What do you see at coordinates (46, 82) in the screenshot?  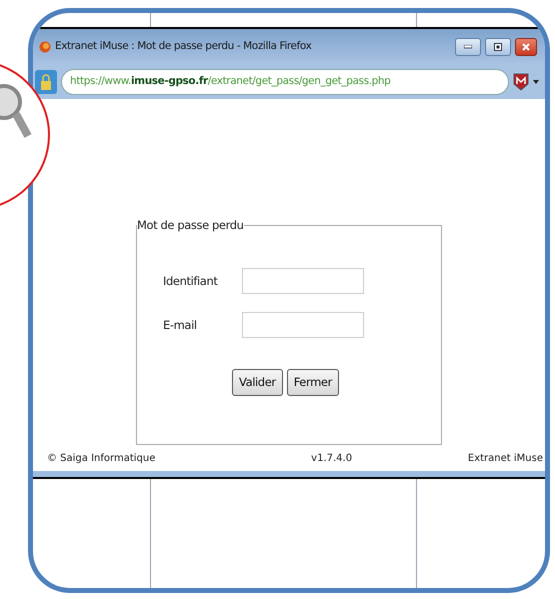 I see `lock-icon` at bounding box center [46, 82].